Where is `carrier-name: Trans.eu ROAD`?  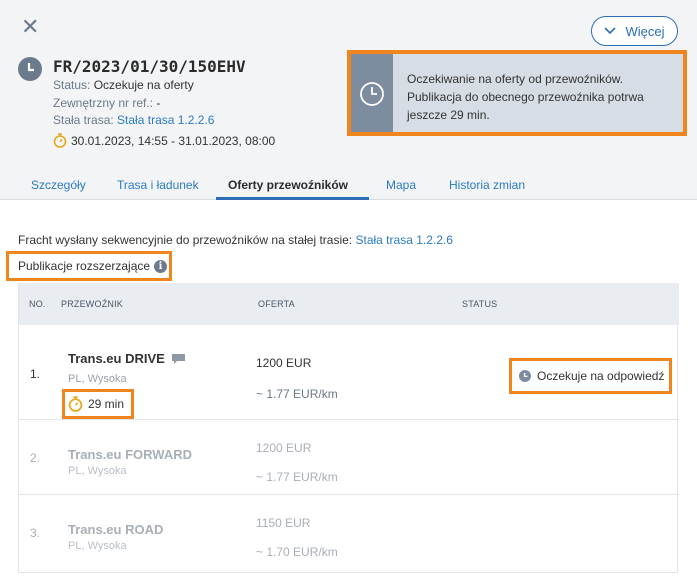 carrier-name: Trans.eu ROAD is located at coordinates (116, 529).